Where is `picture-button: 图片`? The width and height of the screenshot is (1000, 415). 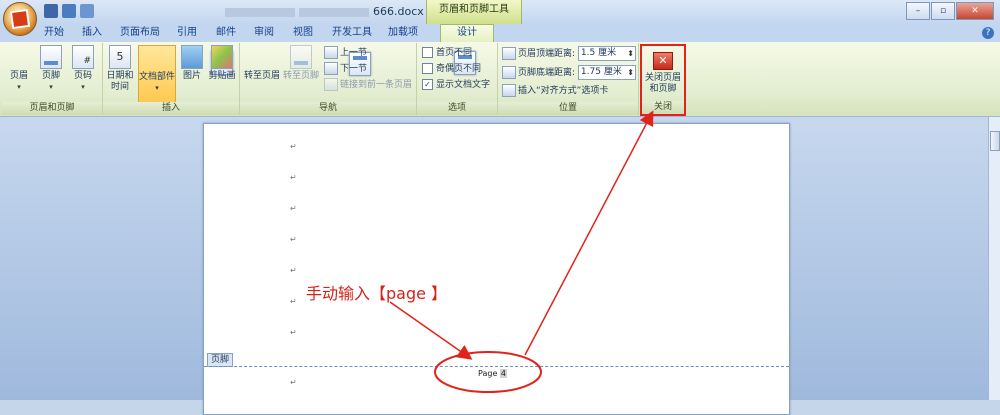
picture-button: 图片 is located at coordinates (192, 63).